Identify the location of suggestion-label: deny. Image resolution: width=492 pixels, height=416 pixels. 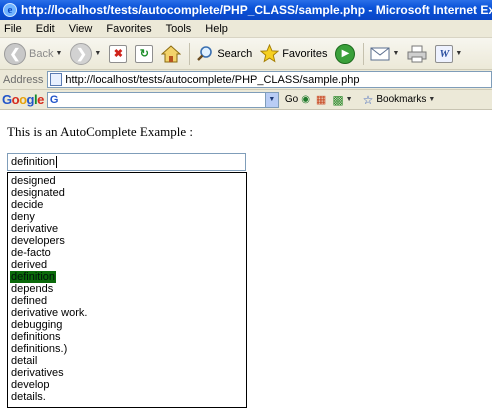
(23, 217).